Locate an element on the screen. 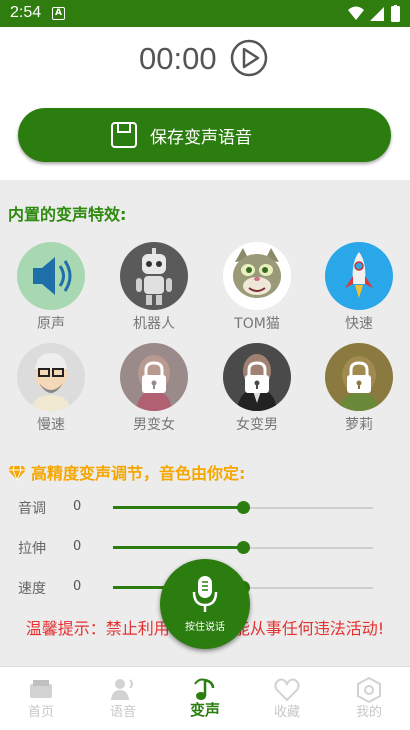 Image resolution: width=410 pixels, height=730 pixels. male-to-female-icon is located at coordinates (154, 377).